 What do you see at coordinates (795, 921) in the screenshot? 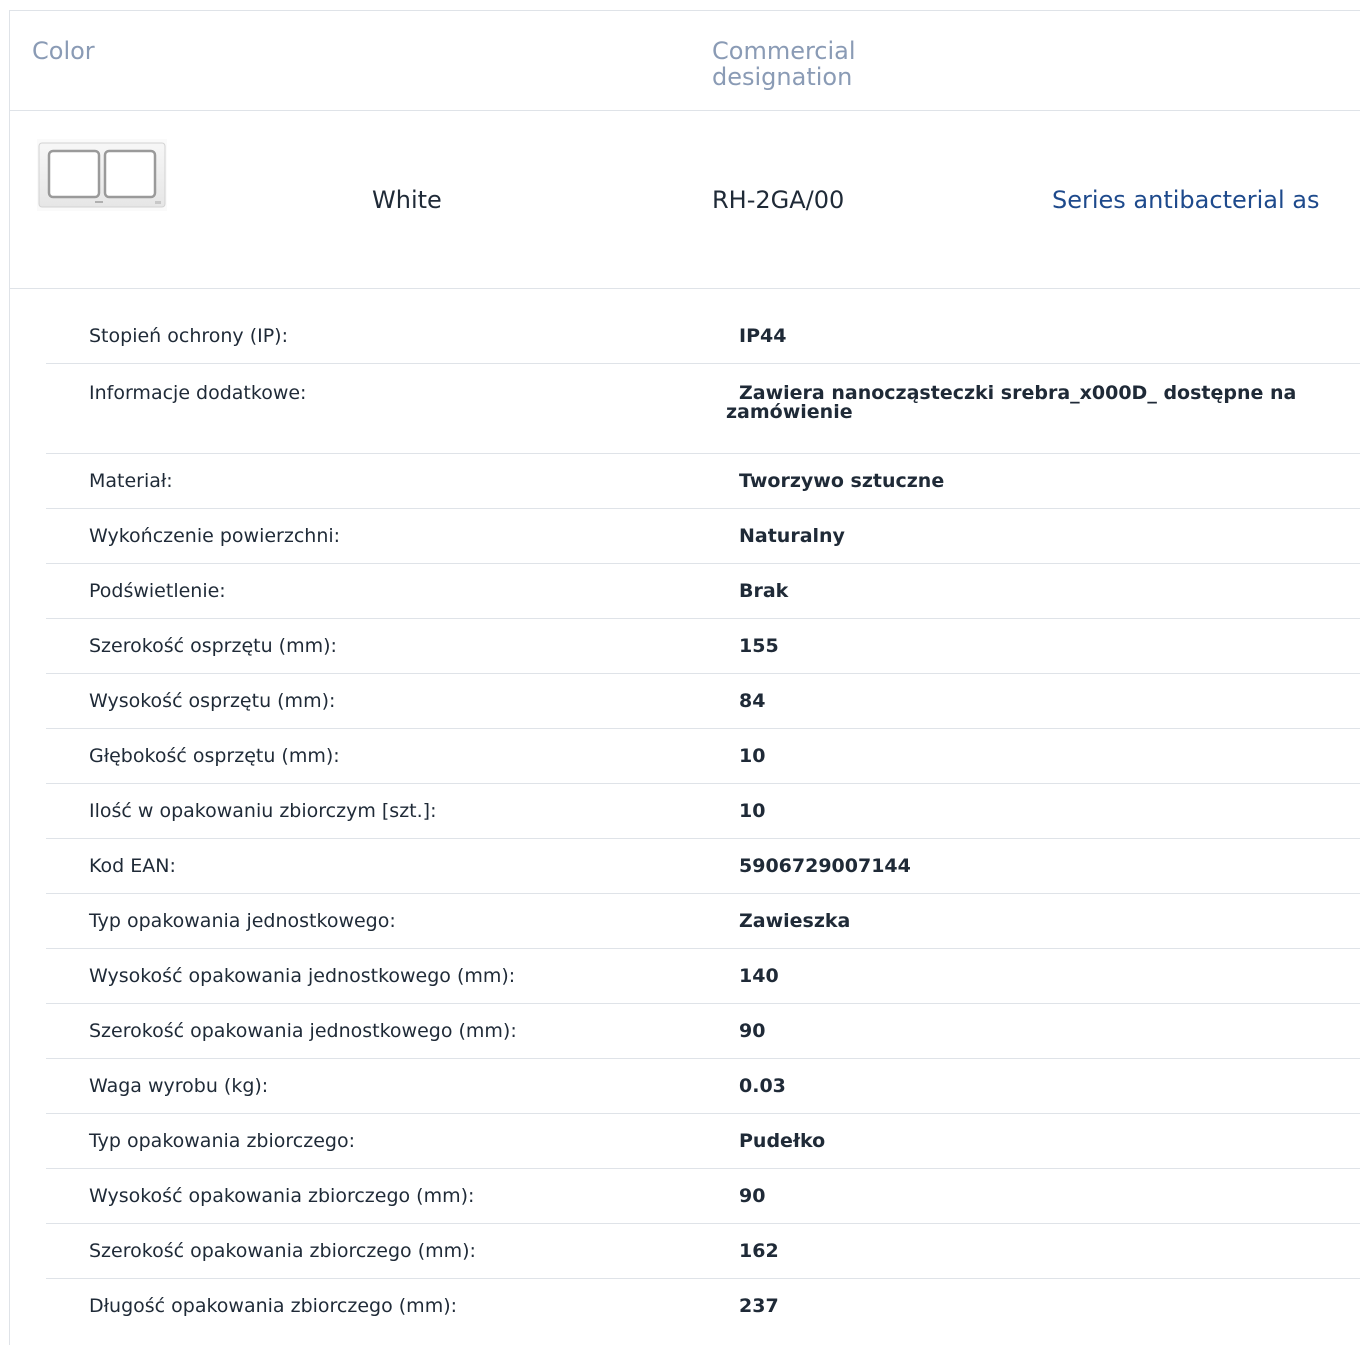
I see `spec-value: Zawieszka` at bounding box center [795, 921].